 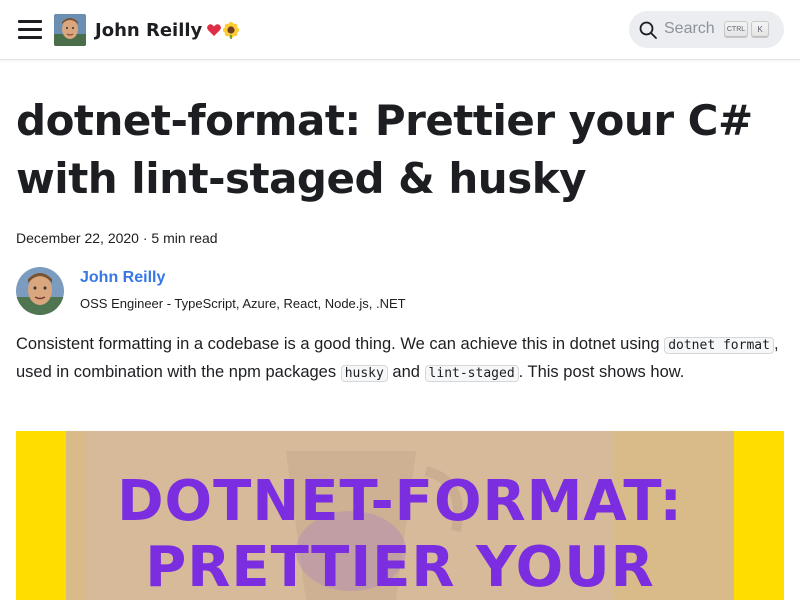 What do you see at coordinates (117, 238) in the screenshot?
I see `post-meta: December 22, 2020 · 5 min read` at bounding box center [117, 238].